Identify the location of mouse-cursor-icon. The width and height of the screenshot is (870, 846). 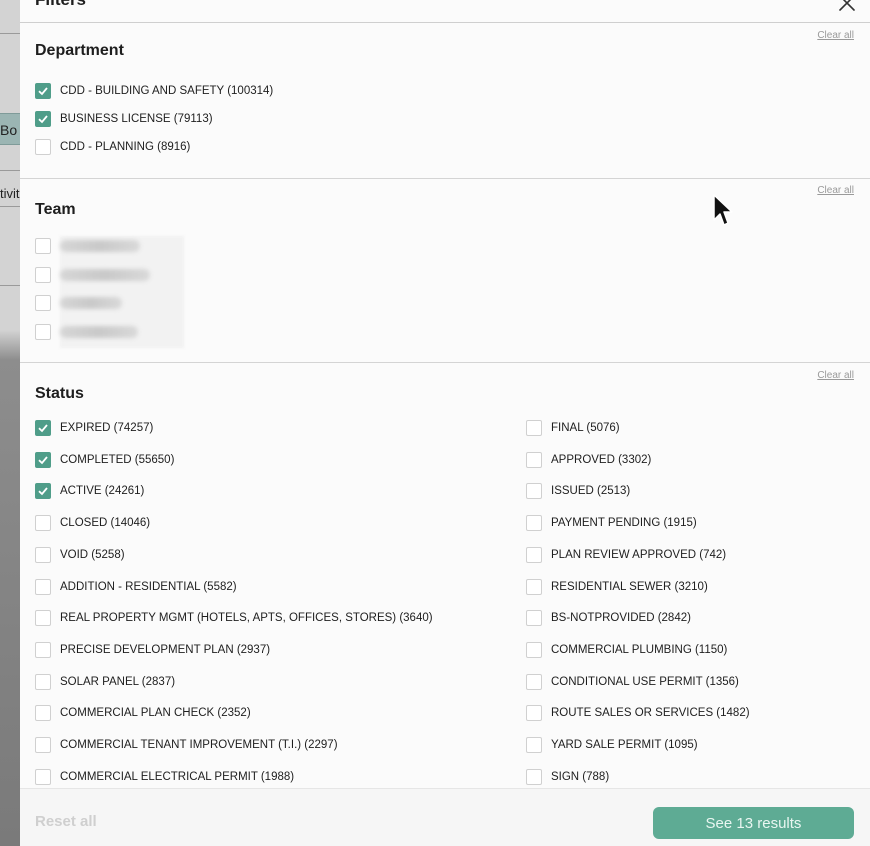
(723, 210).